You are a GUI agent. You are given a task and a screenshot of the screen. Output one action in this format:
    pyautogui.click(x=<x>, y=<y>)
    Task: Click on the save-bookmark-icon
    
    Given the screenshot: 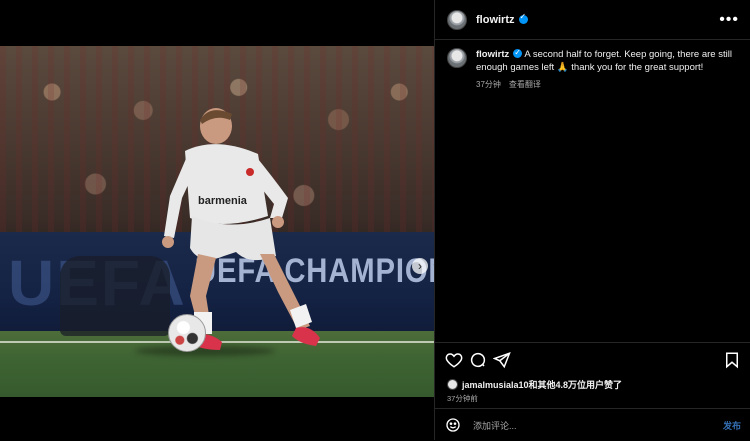 What is the action you would take?
    pyautogui.click(x=732, y=360)
    